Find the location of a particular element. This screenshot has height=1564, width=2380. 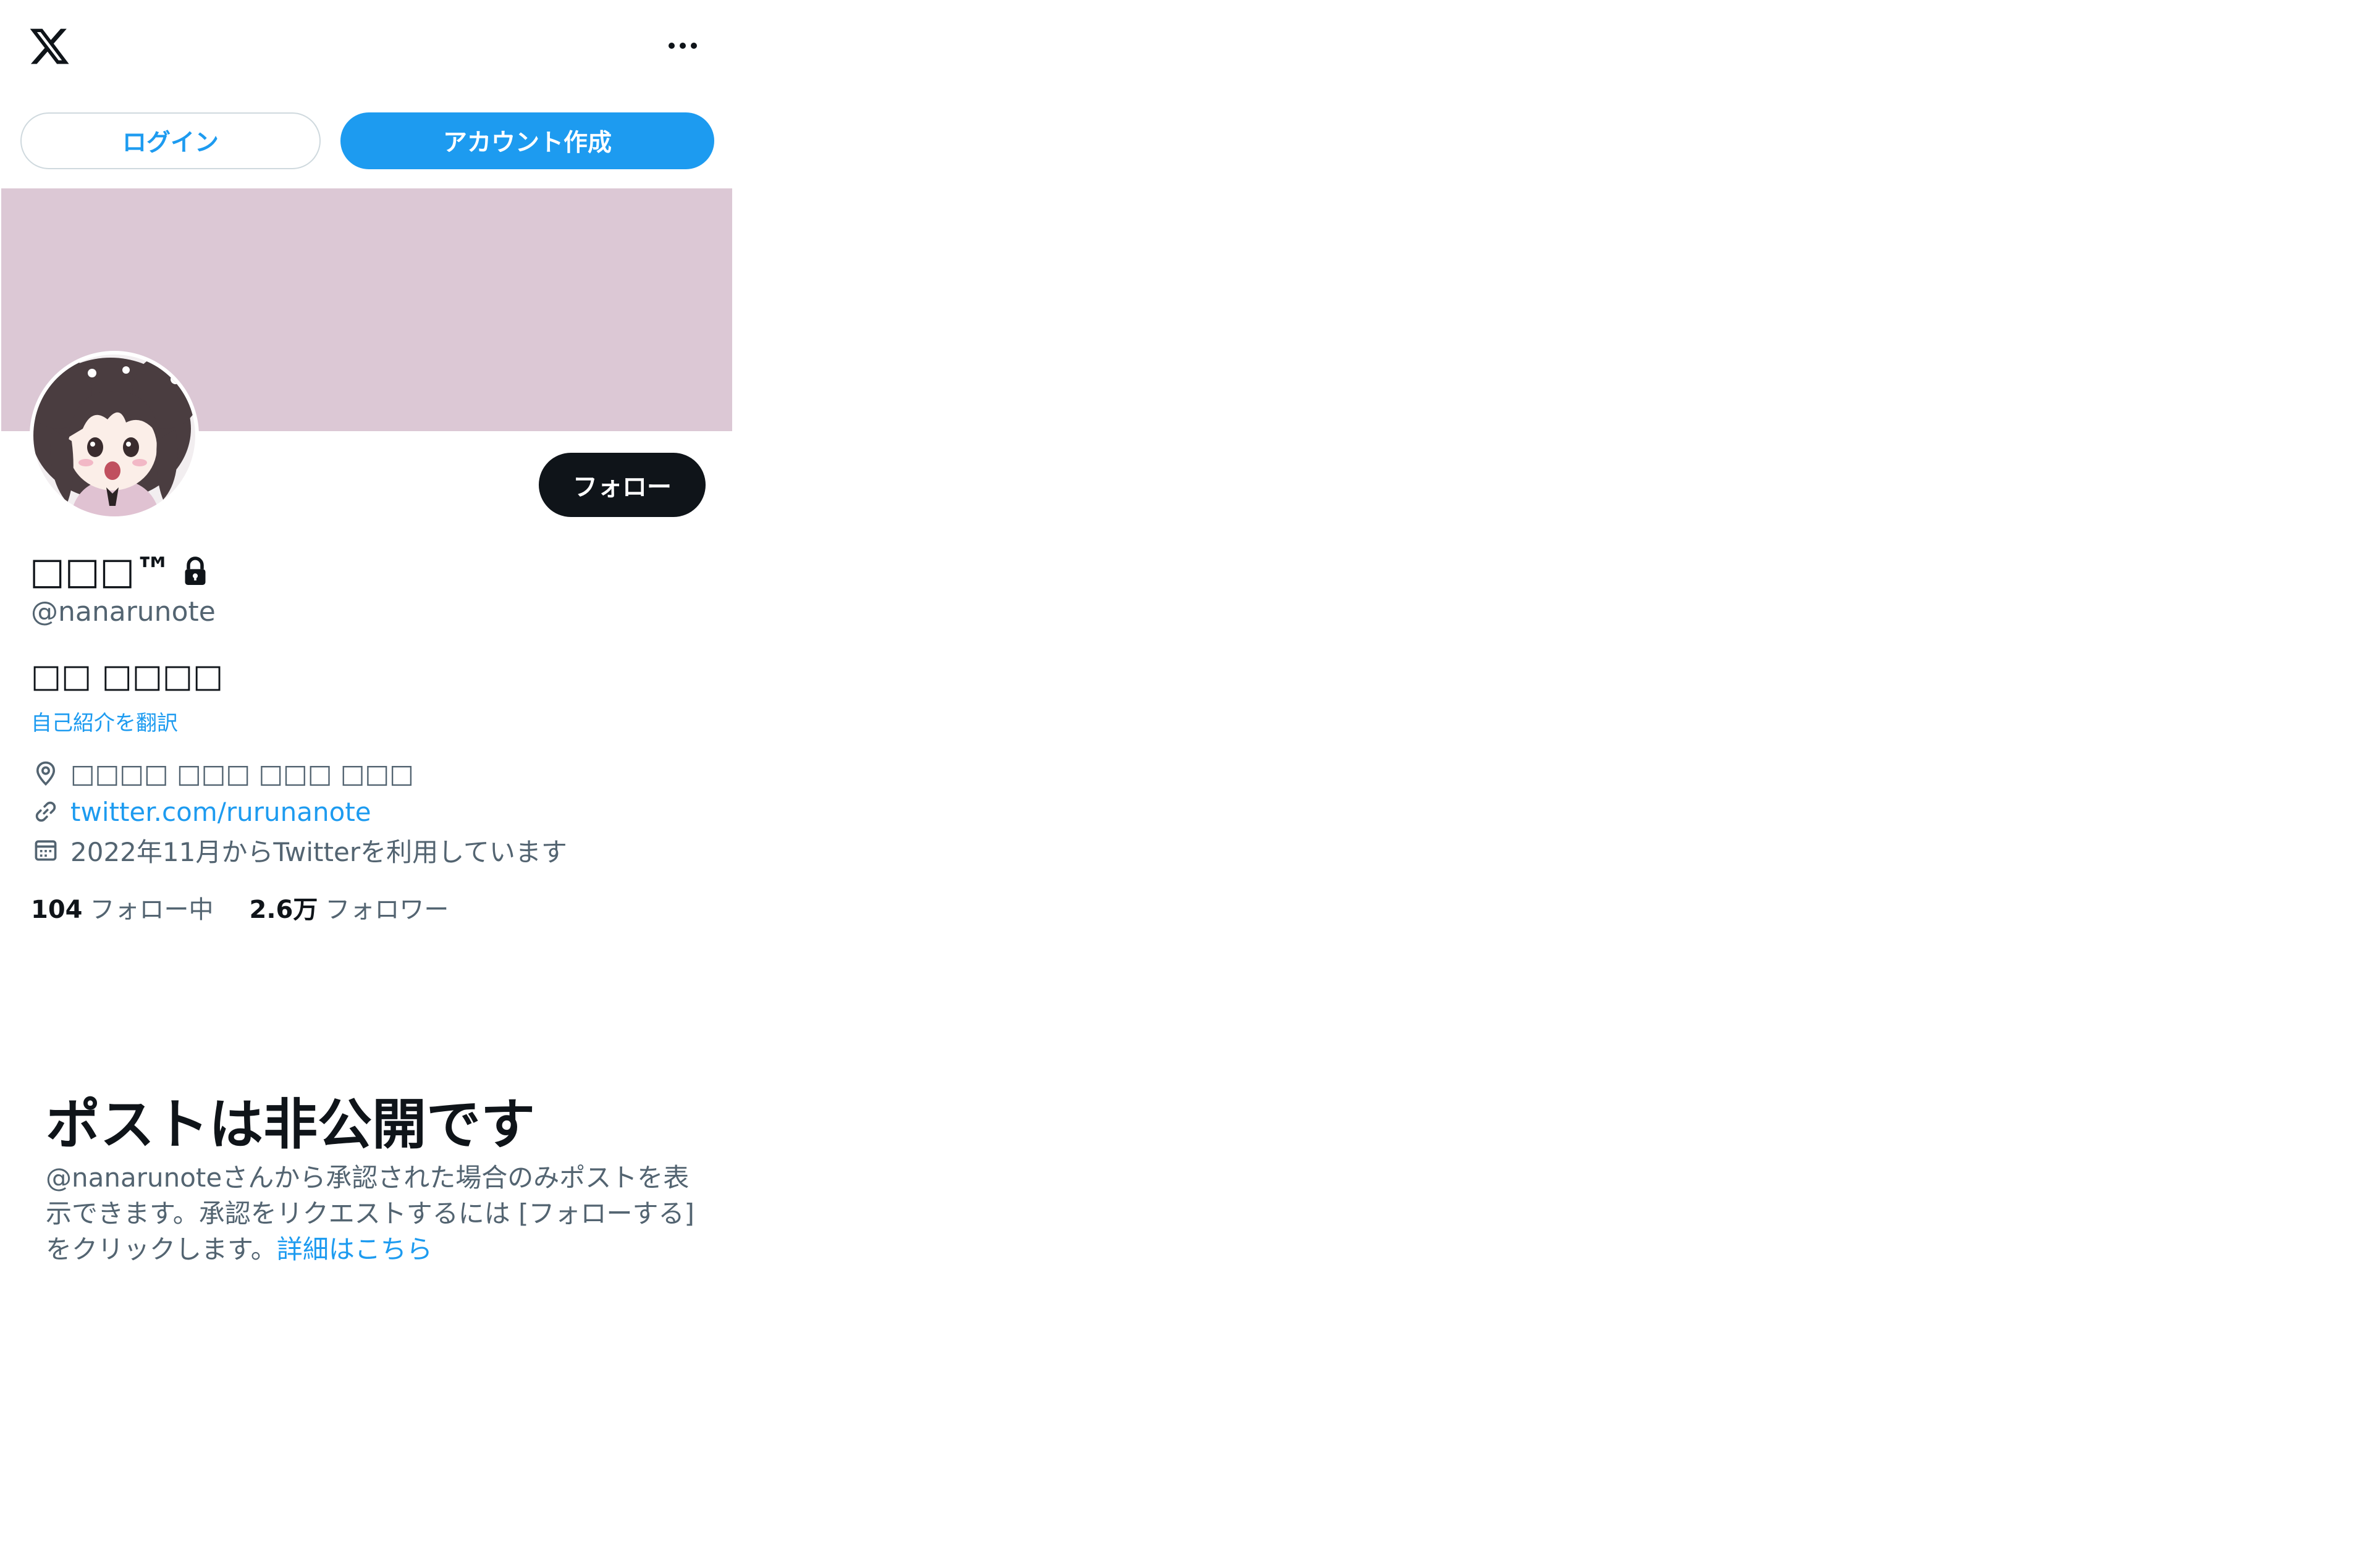

calendar-icon is located at coordinates (46, 850).